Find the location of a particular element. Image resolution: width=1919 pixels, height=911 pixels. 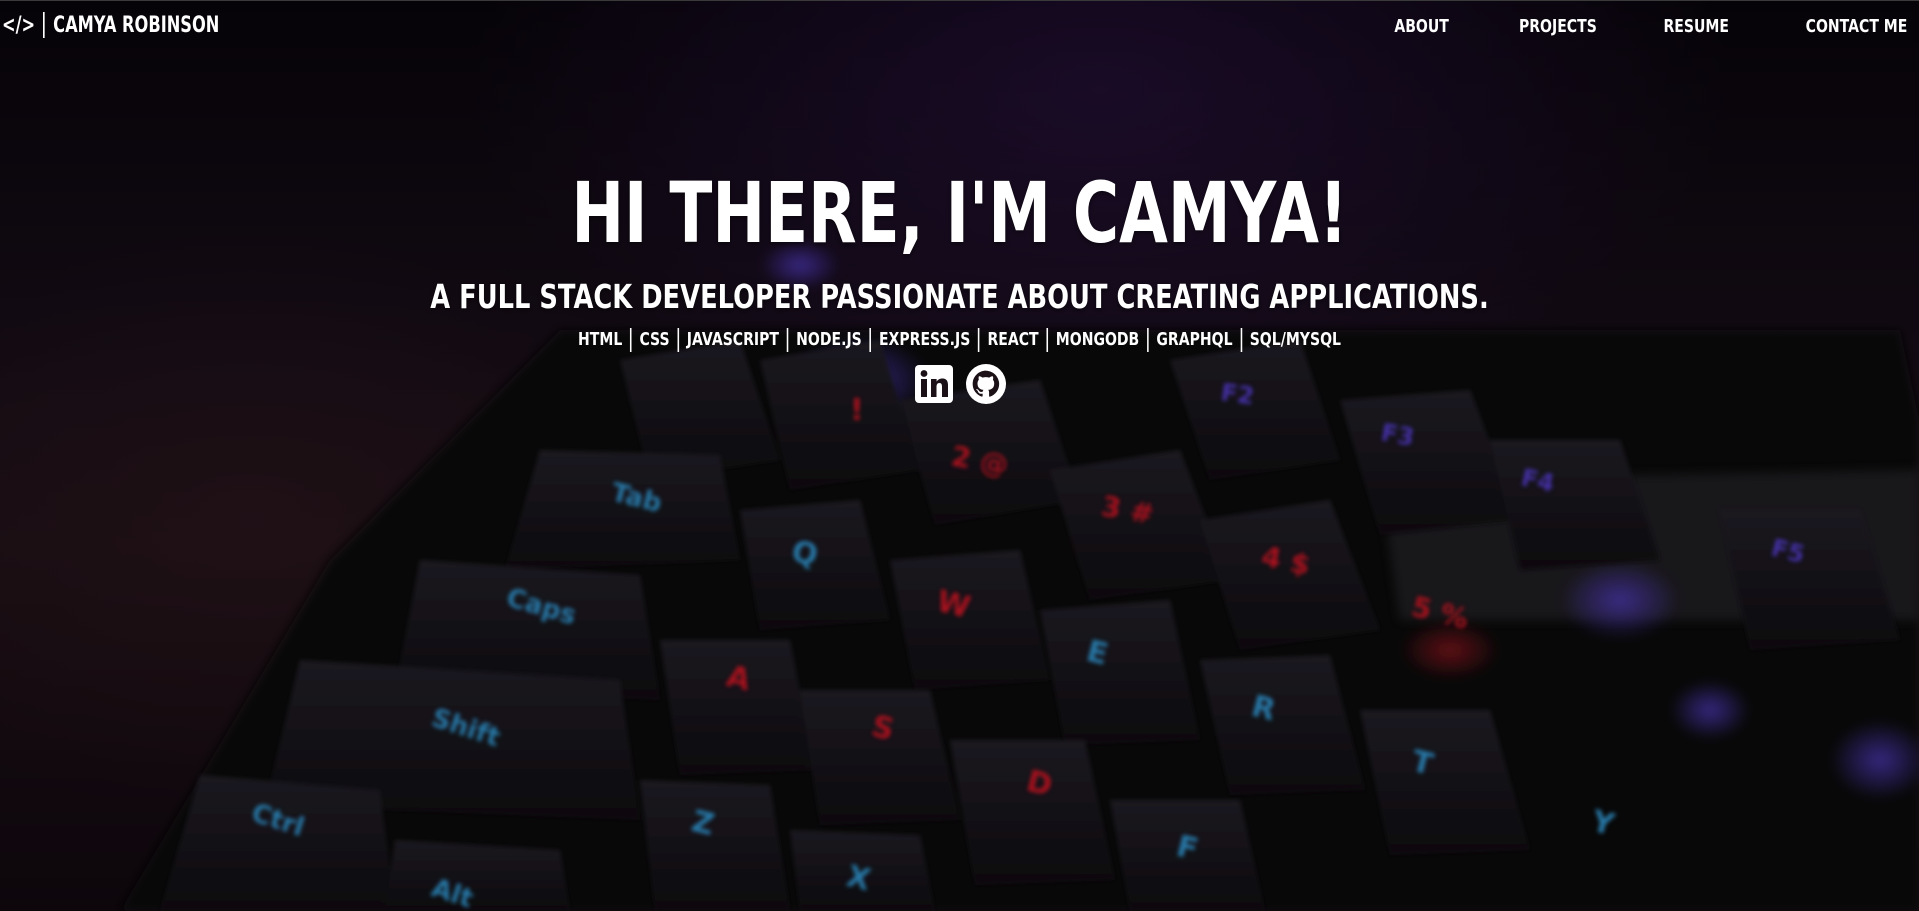

brand-logo: </> CAMYA ROBINSON is located at coordinates (110, 25).